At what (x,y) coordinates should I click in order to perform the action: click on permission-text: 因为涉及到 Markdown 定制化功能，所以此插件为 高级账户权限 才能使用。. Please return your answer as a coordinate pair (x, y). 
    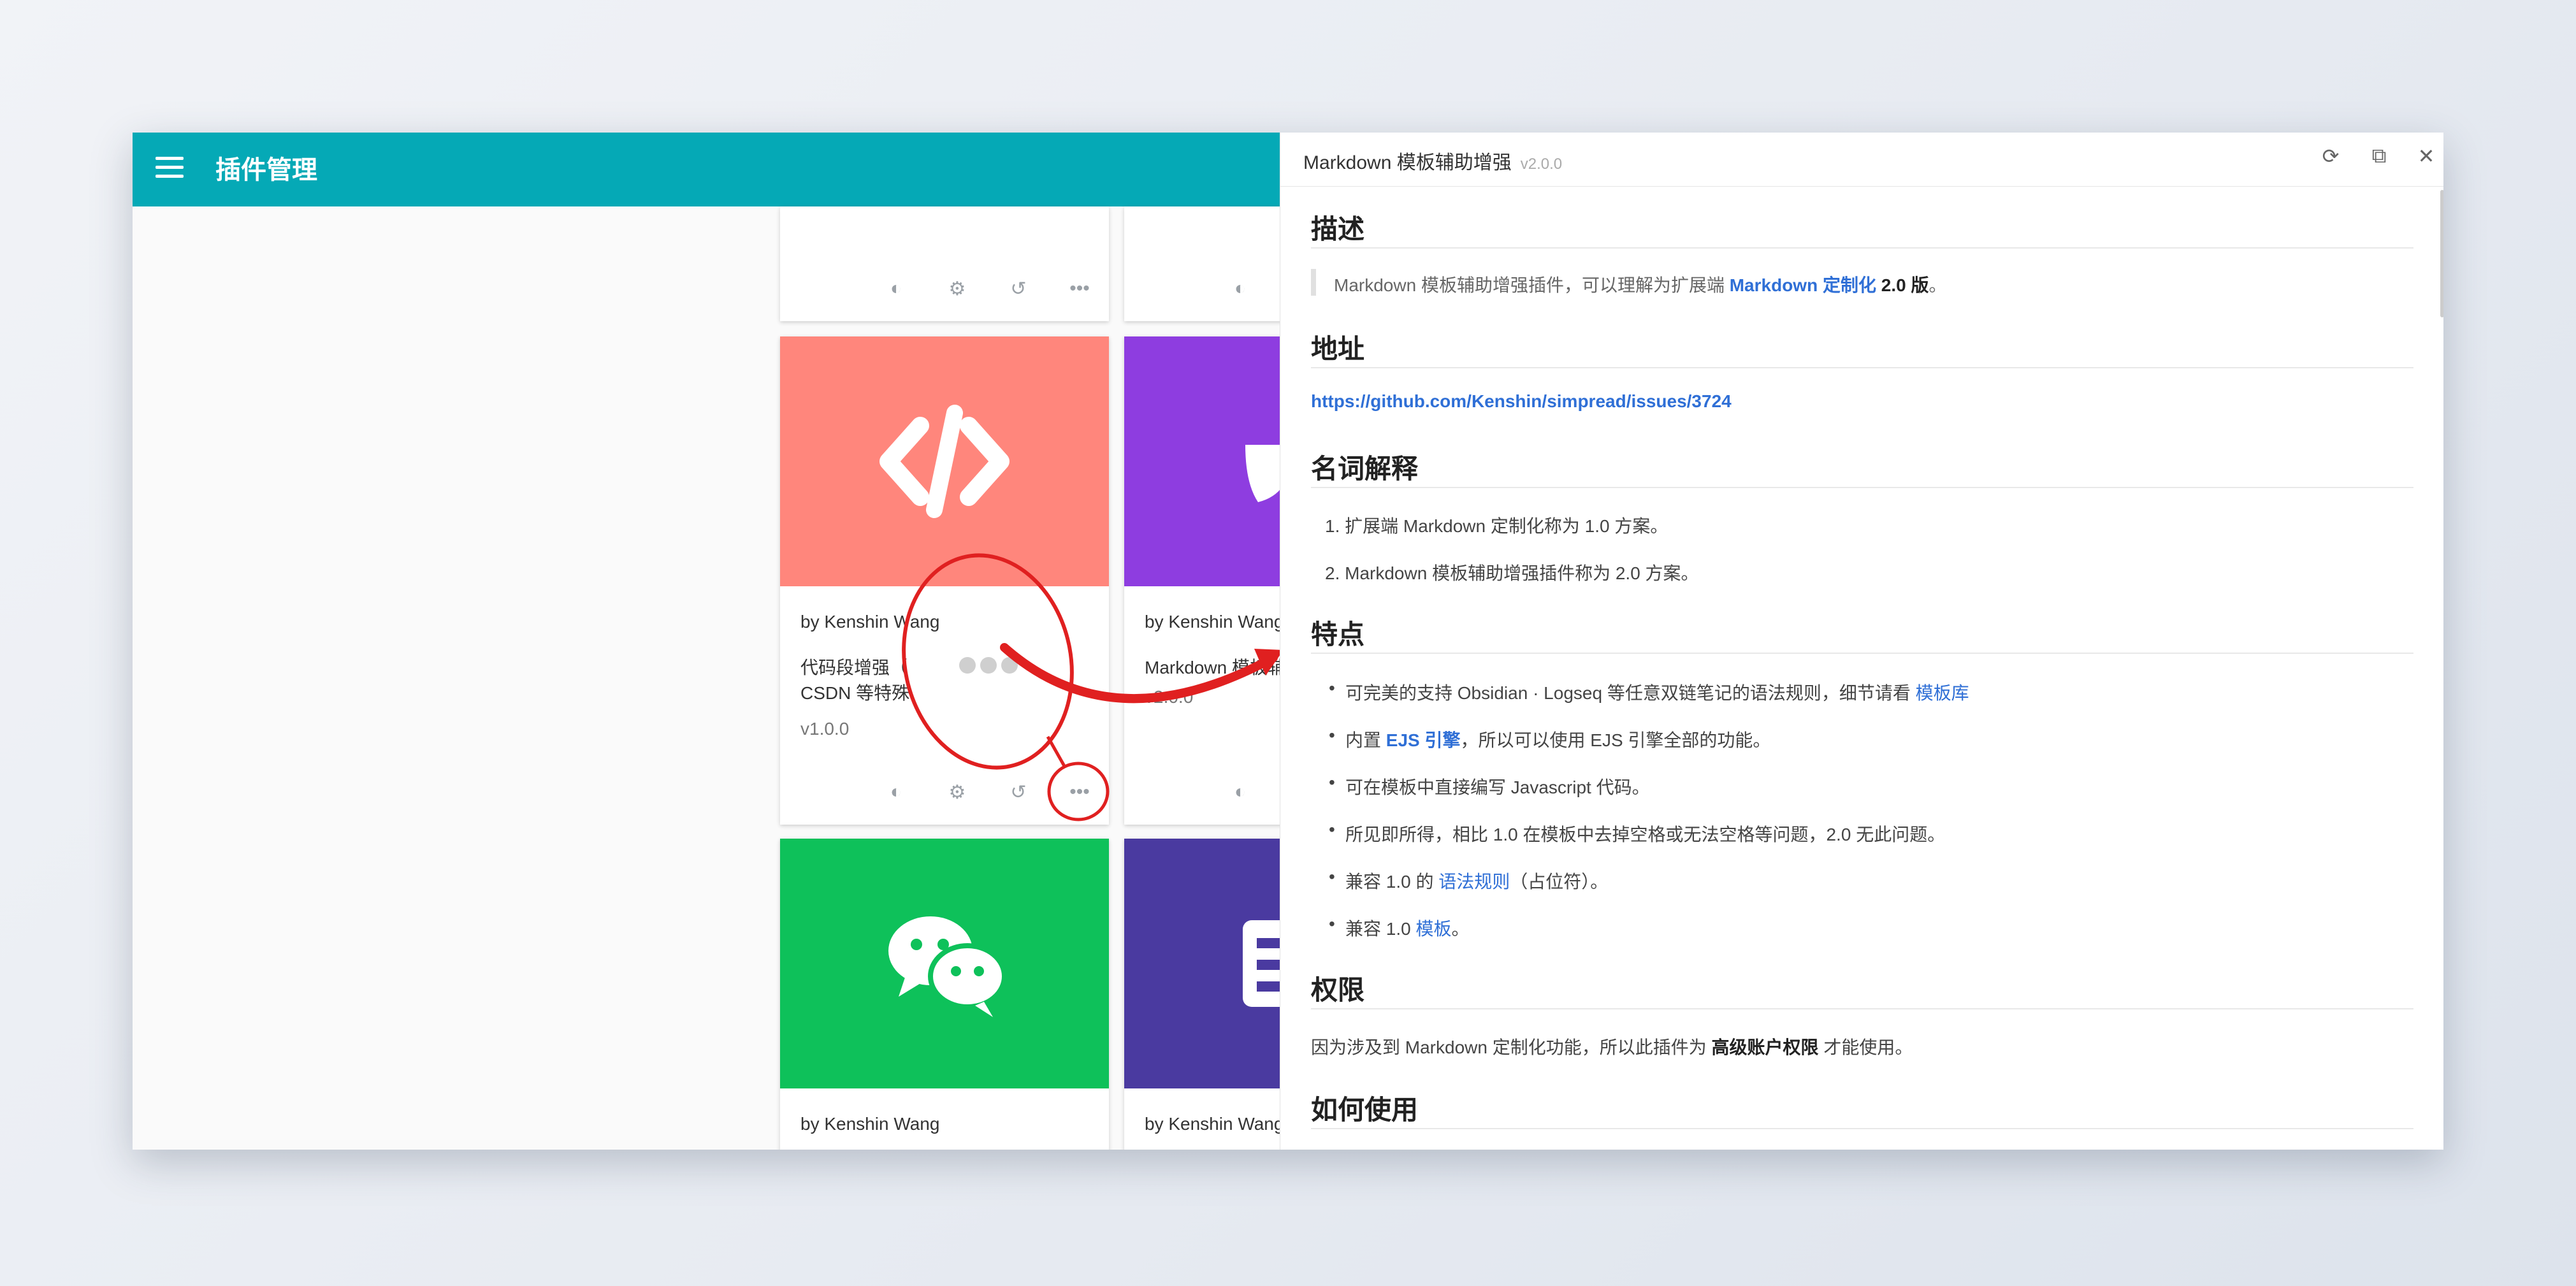
    Looking at the image, I should click on (1612, 1046).